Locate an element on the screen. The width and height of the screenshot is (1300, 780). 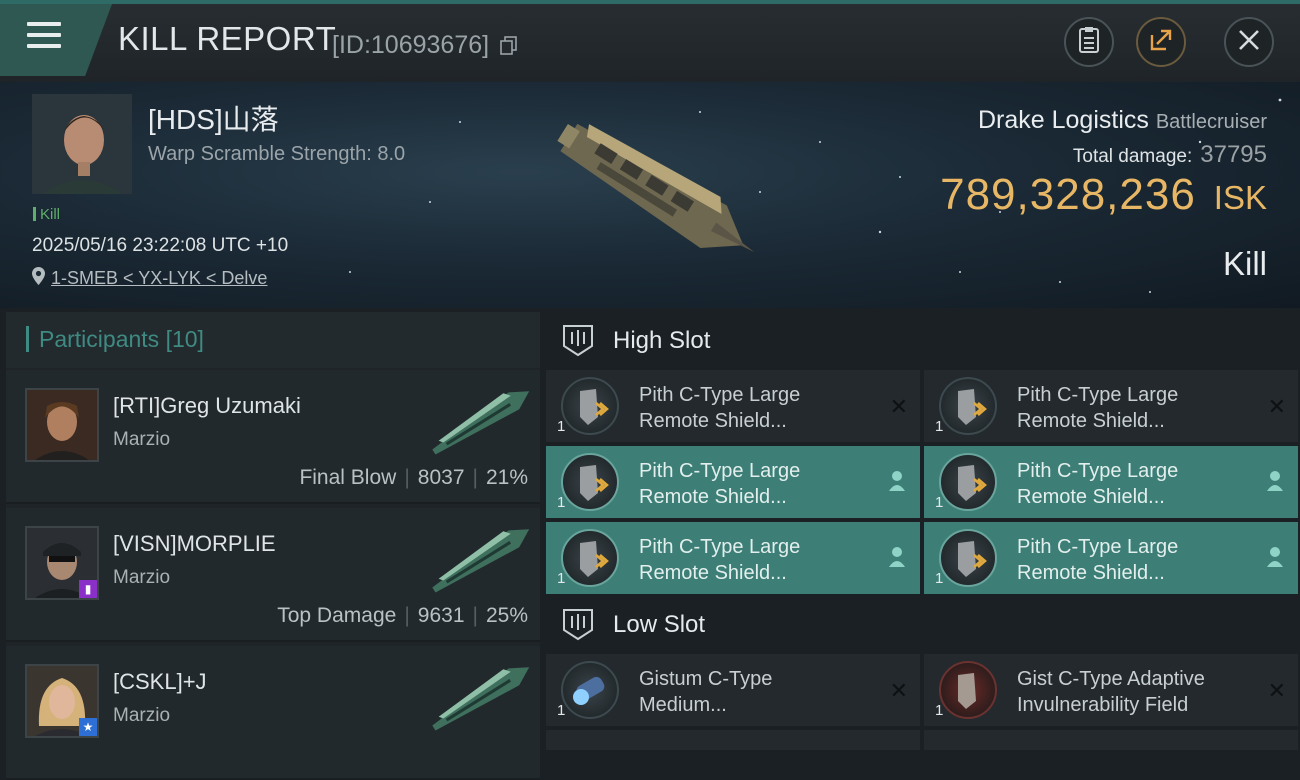
report-id: [ID:10693676] is located at coordinates (411, 45).